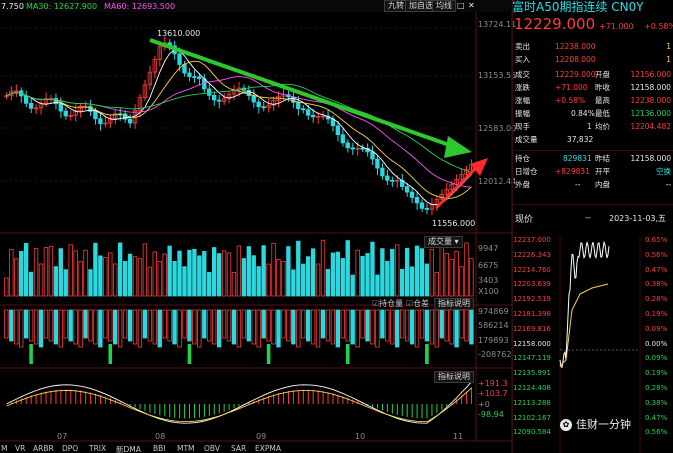 The image size is (673, 453). What do you see at coordinates (522, 87) in the screenshot?
I see `stat-label: 涨跌` at bounding box center [522, 87].